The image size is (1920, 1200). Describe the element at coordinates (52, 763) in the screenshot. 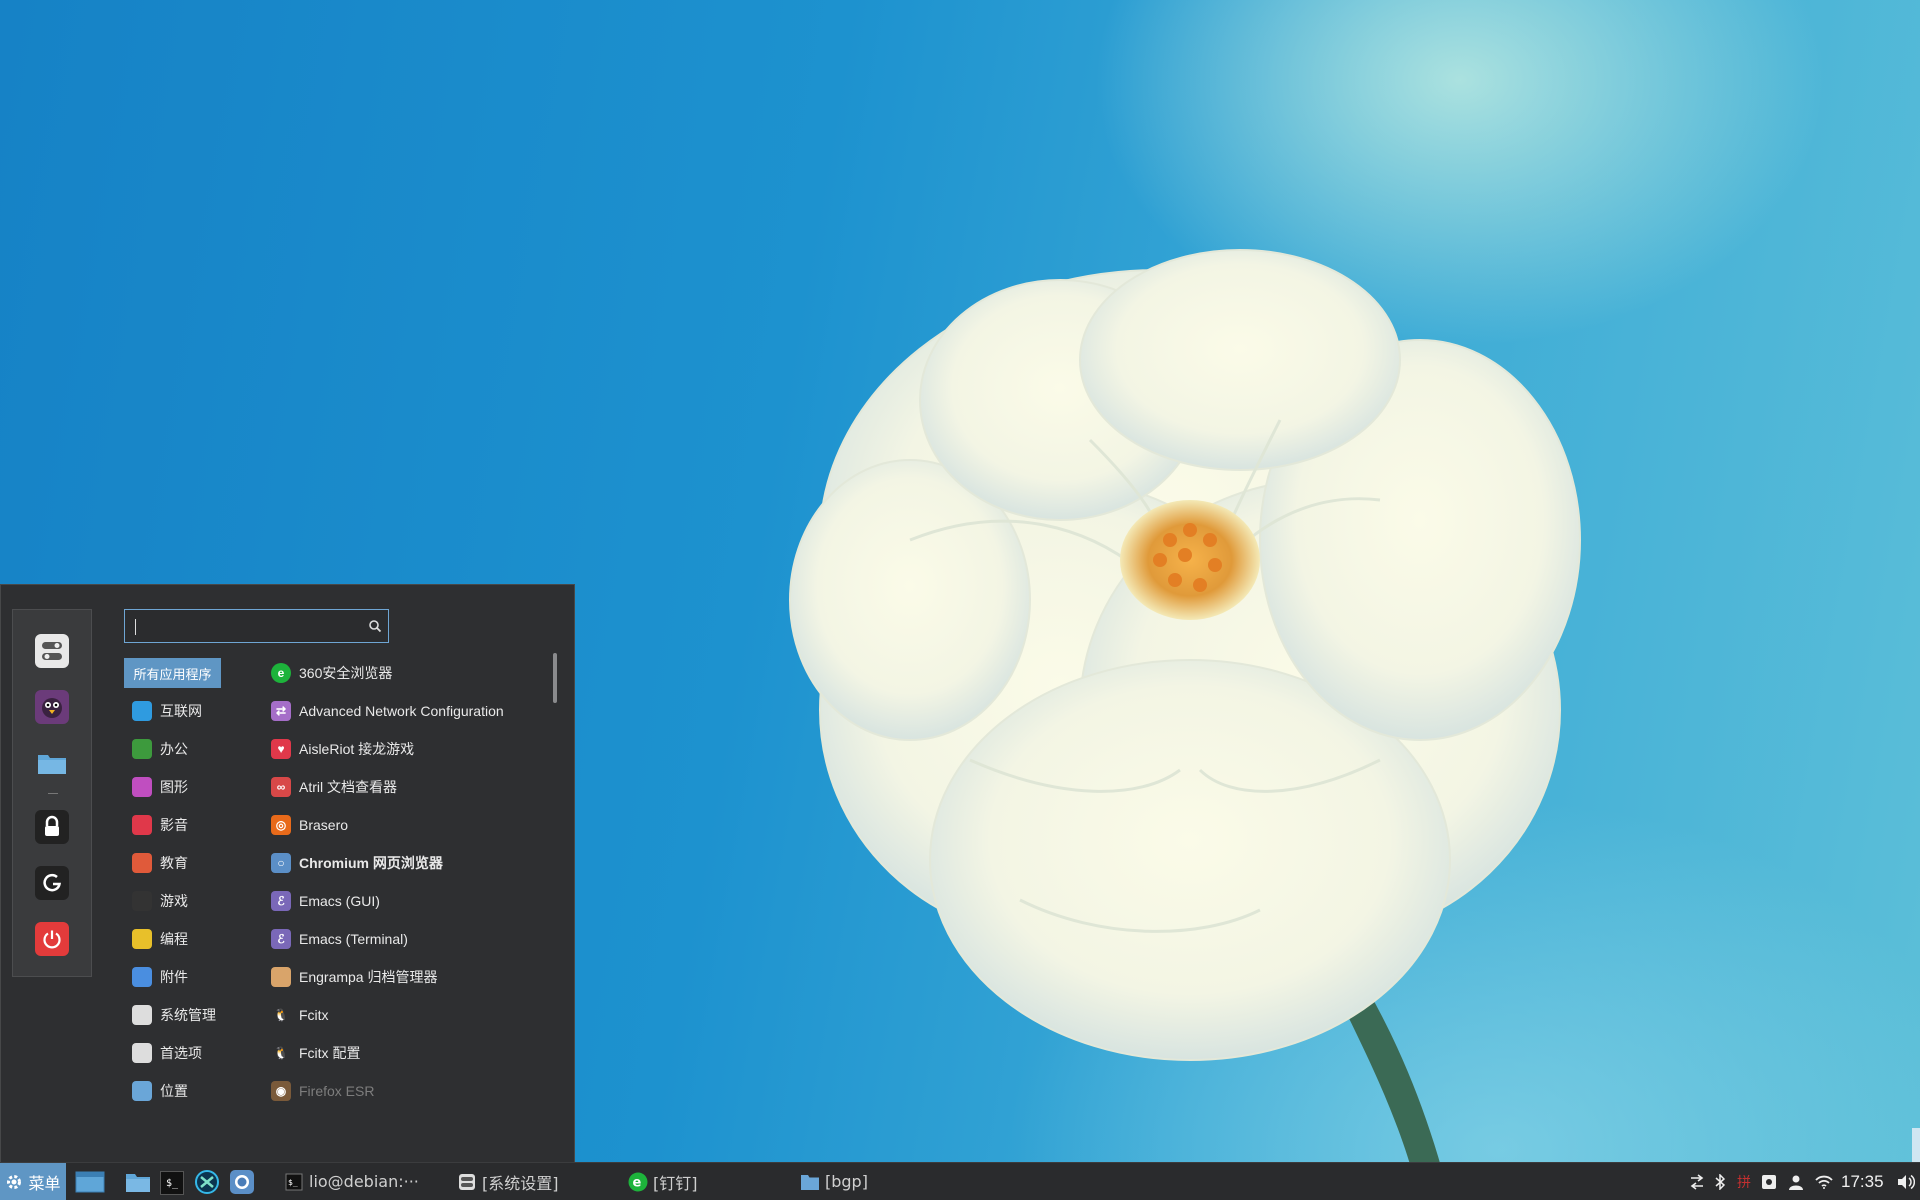

I see `folder-icon` at that location.